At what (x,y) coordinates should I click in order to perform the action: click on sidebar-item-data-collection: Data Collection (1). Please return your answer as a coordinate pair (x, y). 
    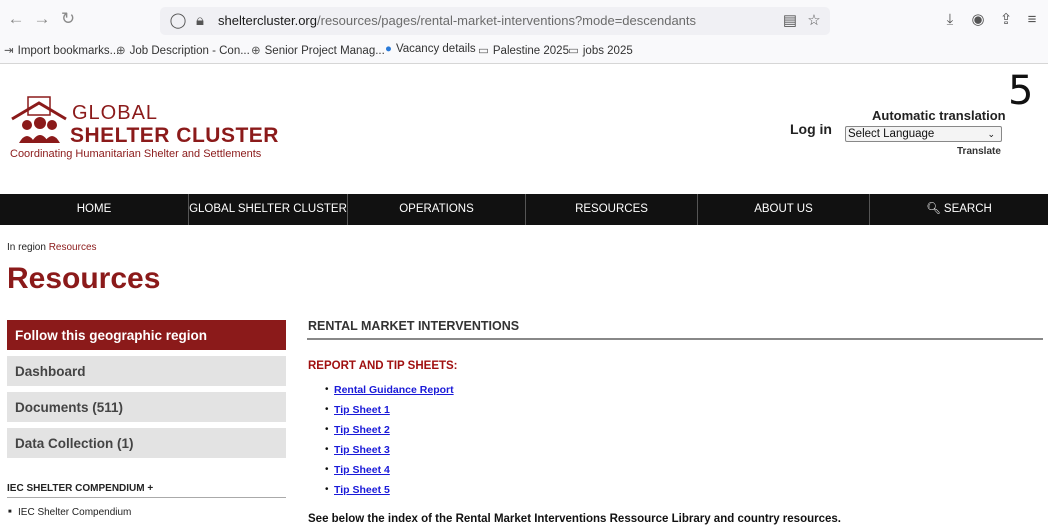
    Looking at the image, I should click on (146, 444).